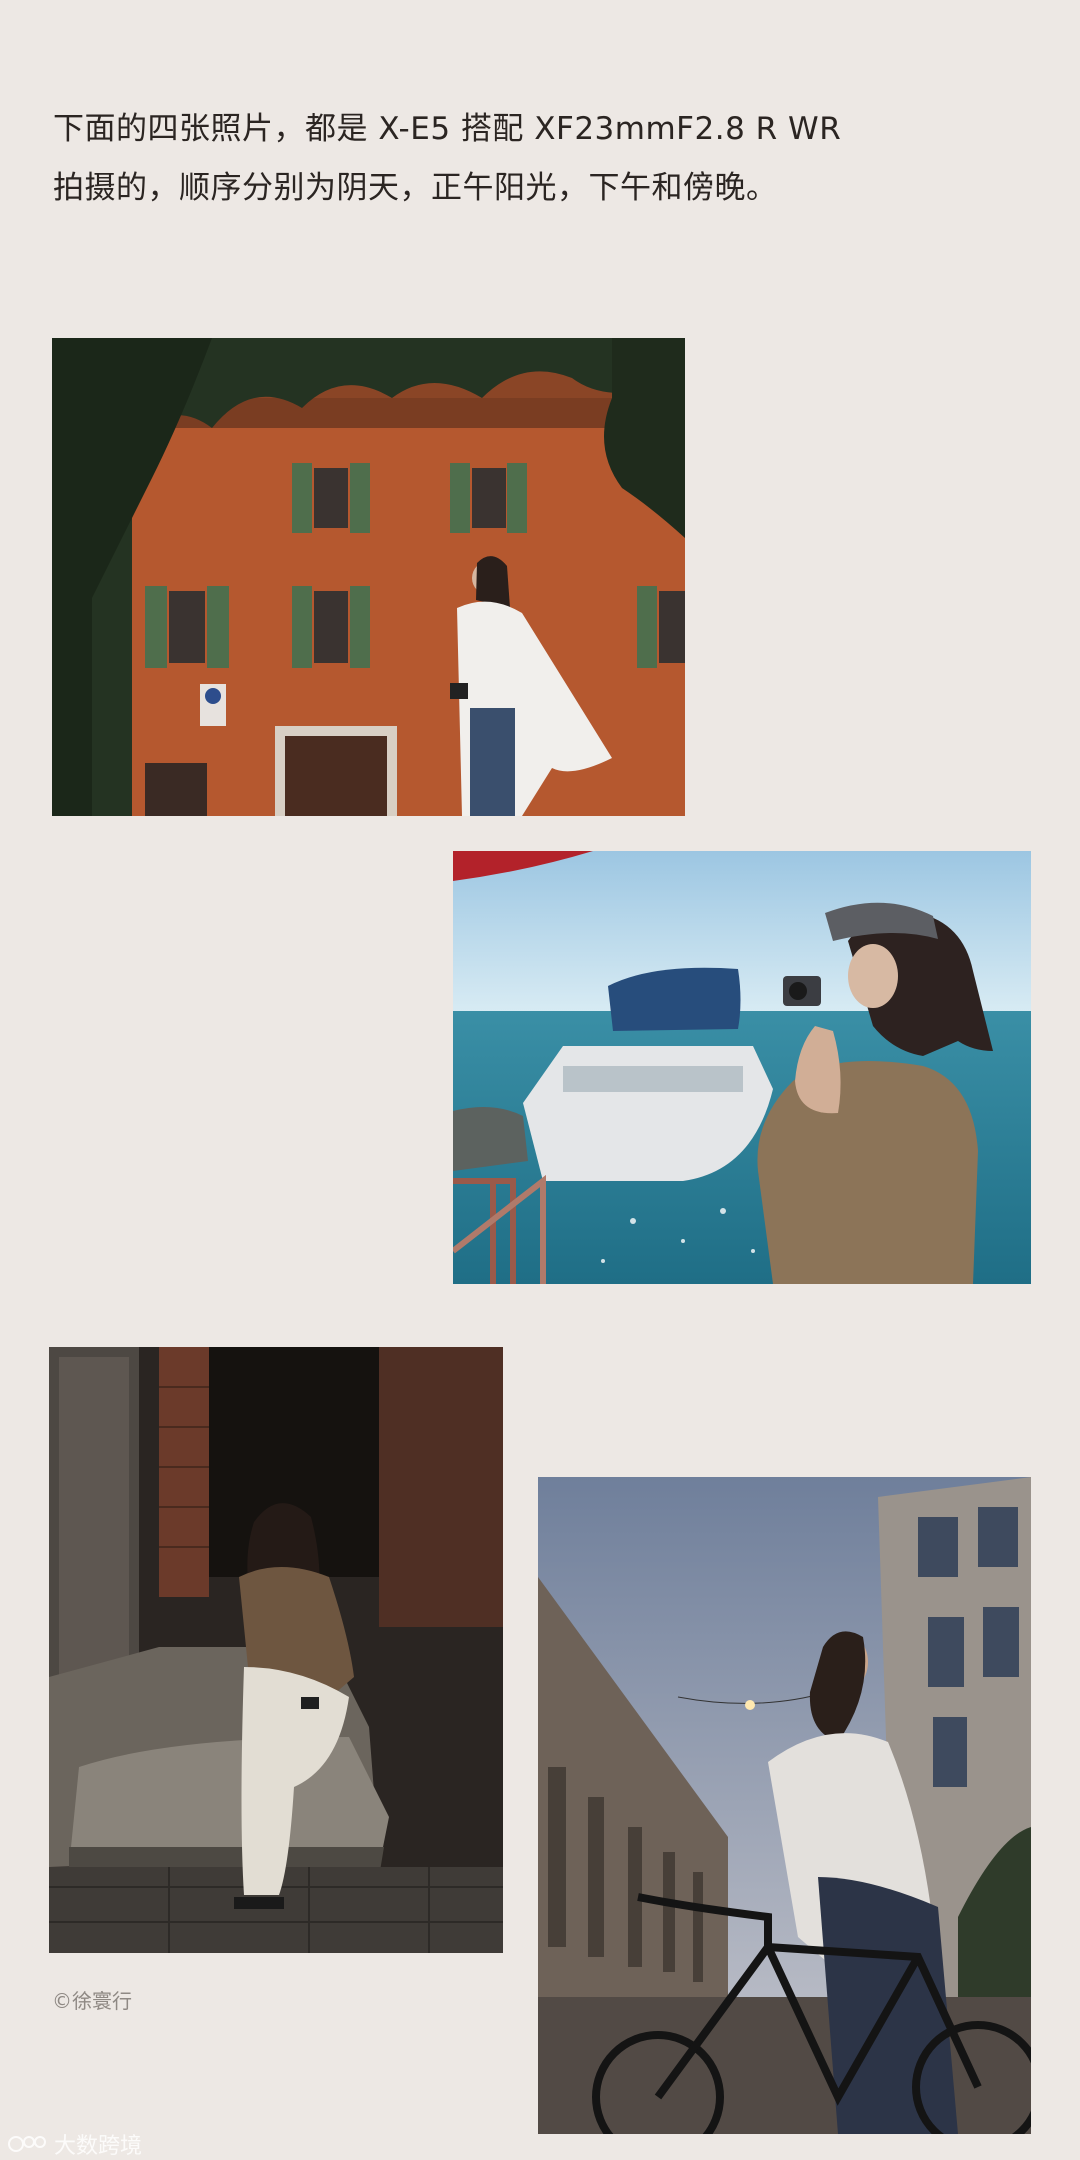 The height and width of the screenshot is (2160, 1080). I want to click on photo-noon, so click(742, 1067).